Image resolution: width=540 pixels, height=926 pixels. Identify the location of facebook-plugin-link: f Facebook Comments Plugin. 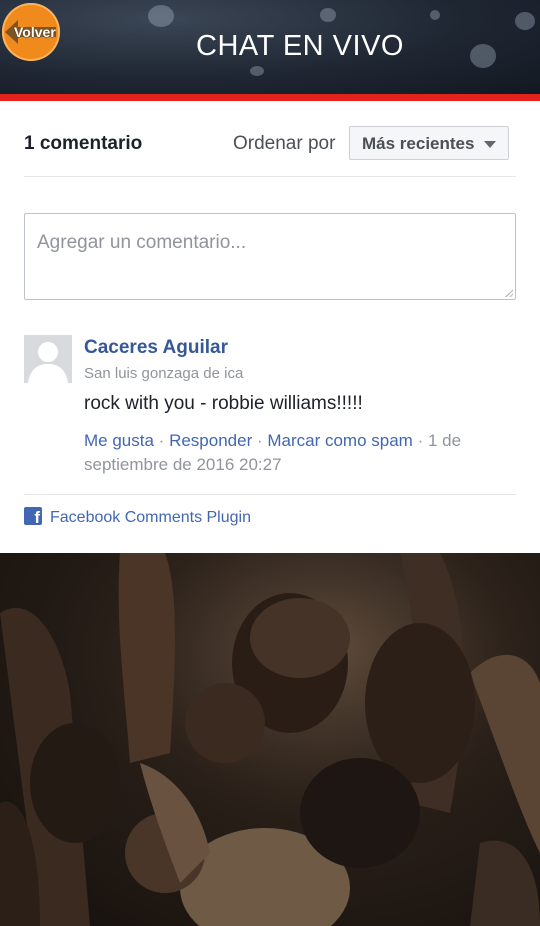
(137, 517).